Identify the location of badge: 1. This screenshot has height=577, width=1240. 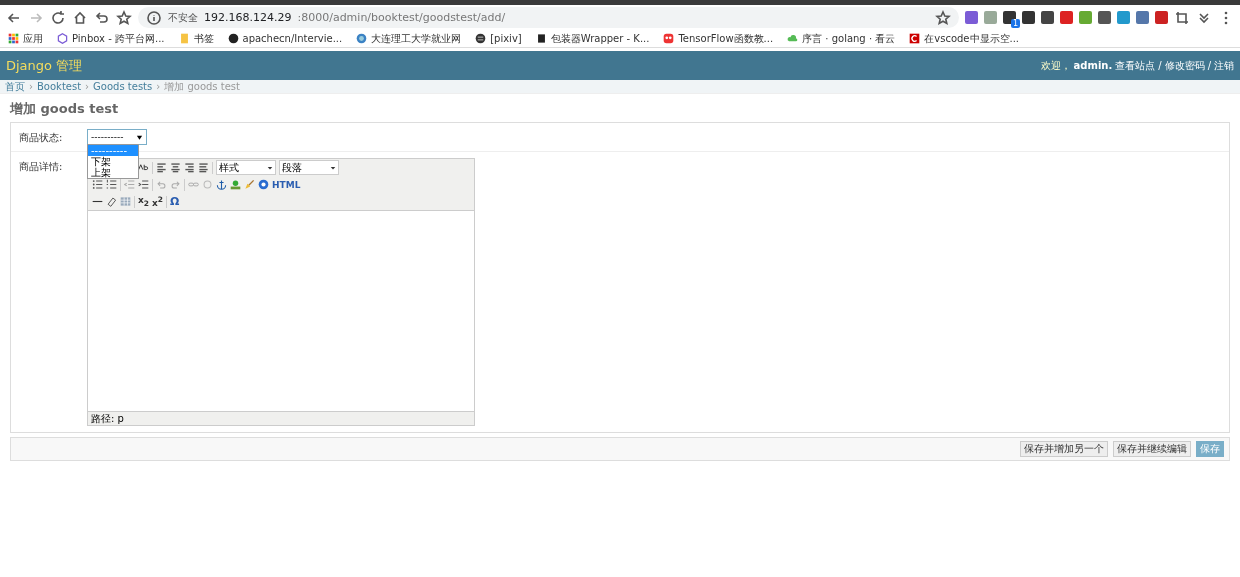
(1015, 23).